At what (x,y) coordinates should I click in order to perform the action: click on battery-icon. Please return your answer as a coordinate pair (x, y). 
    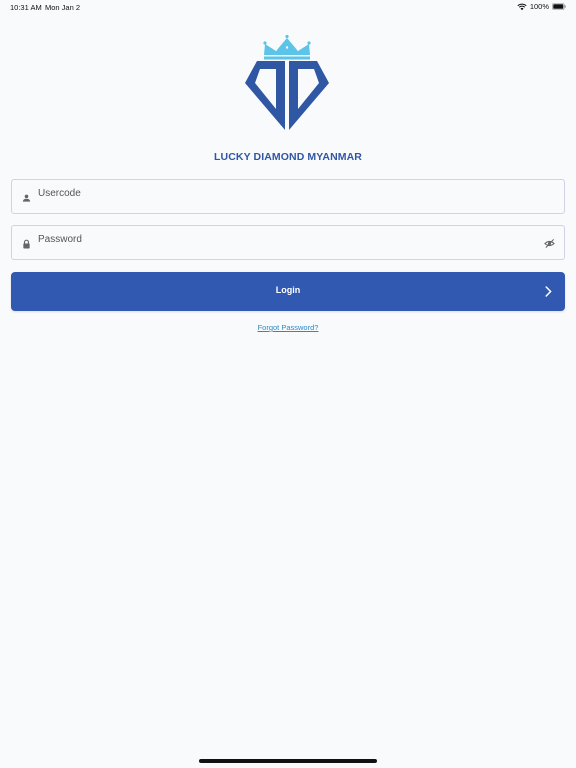
    Looking at the image, I should click on (559, 6).